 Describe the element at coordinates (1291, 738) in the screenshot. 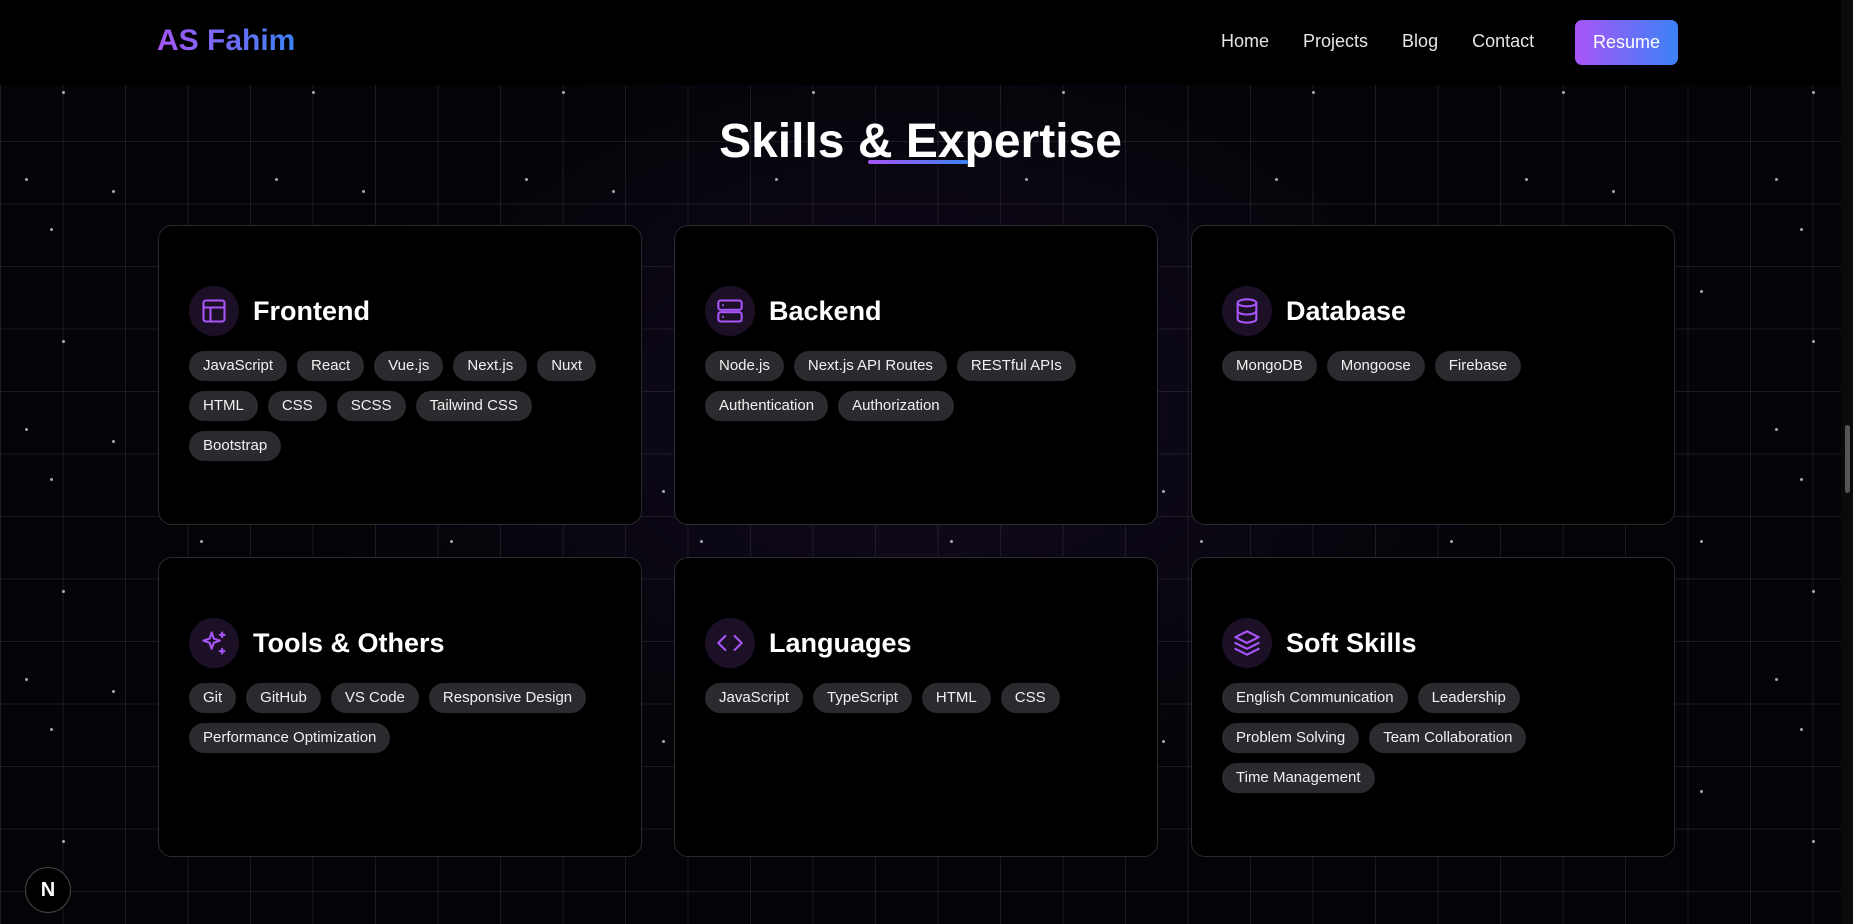

I see `skill-tag: Problem Solving` at that location.